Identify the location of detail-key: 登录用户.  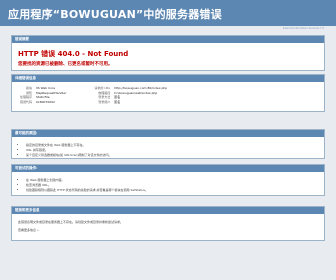
(104, 101).